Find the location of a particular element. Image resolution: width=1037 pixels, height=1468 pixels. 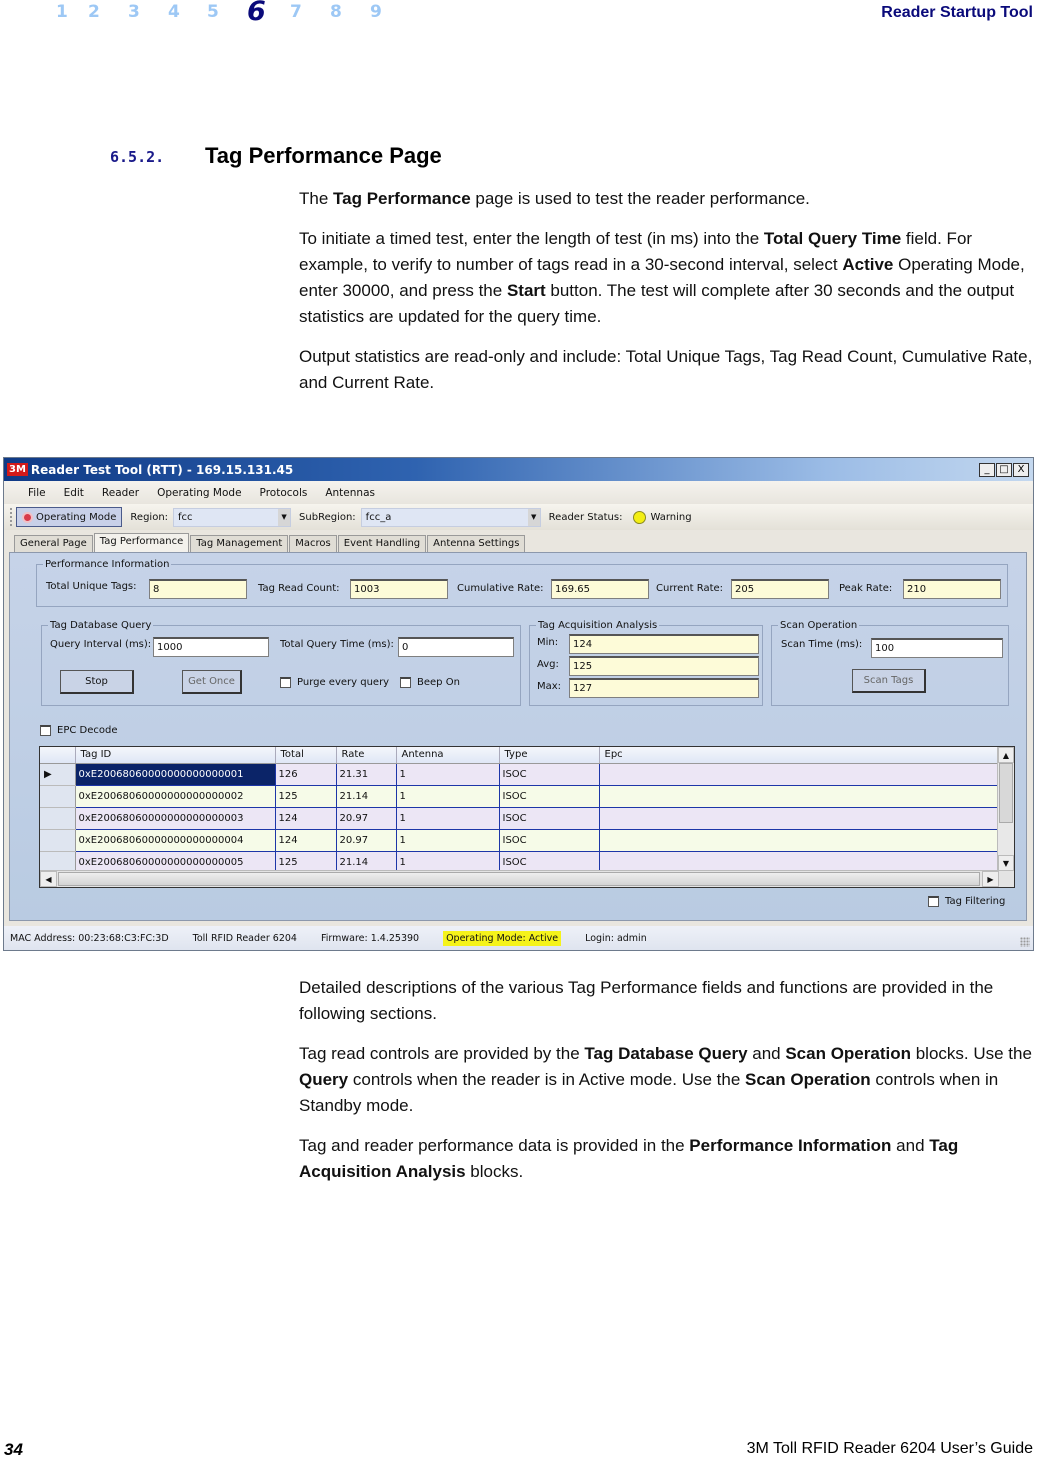

query-interval-input: 1000 is located at coordinates (211, 647).